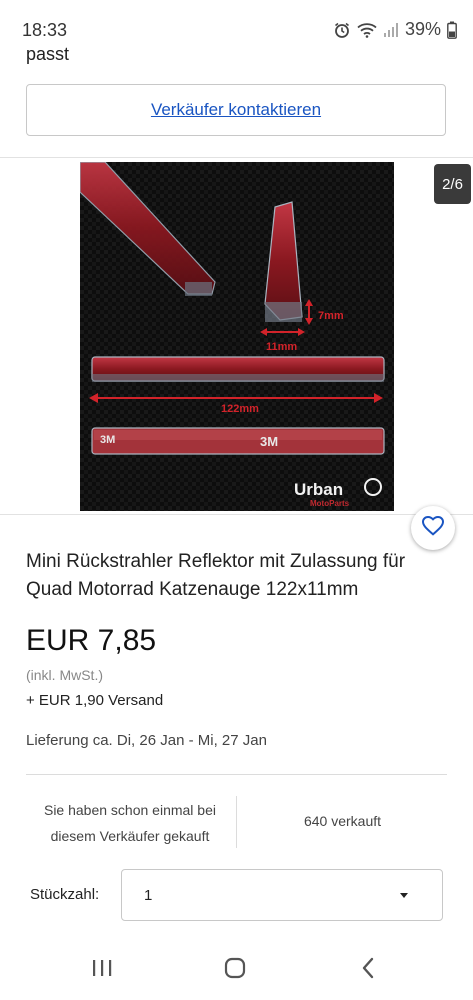 Image resolution: width=473 pixels, height=1000 pixels. What do you see at coordinates (236, 22) in the screenshot?
I see `status-bar: 18:33 39%` at bounding box center [236, 22].